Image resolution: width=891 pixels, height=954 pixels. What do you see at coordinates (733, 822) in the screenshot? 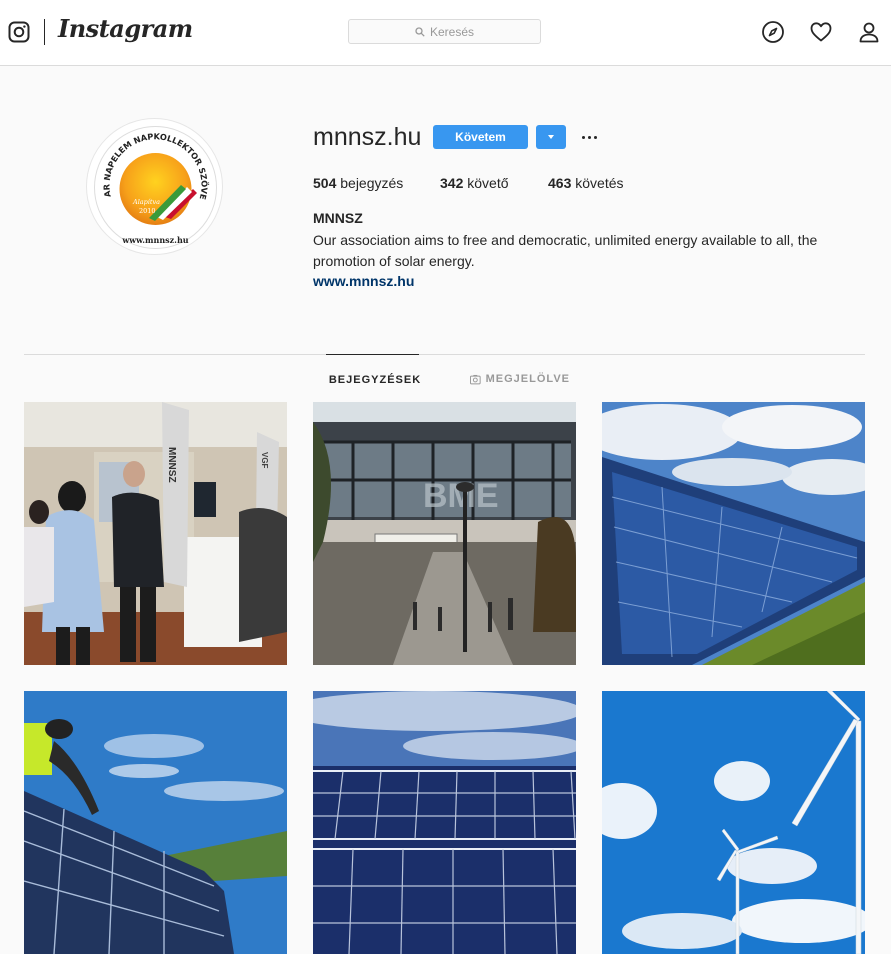
I see `post-wind-turbines` at bounding box center [733, 822].